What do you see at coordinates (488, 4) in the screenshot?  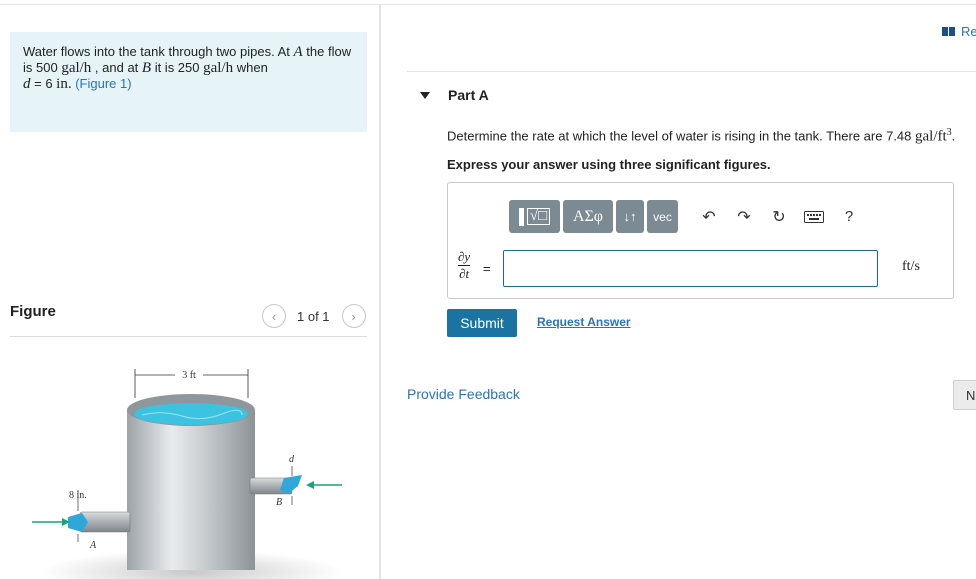 I see `top-rule` at bounding box center [488, 4].